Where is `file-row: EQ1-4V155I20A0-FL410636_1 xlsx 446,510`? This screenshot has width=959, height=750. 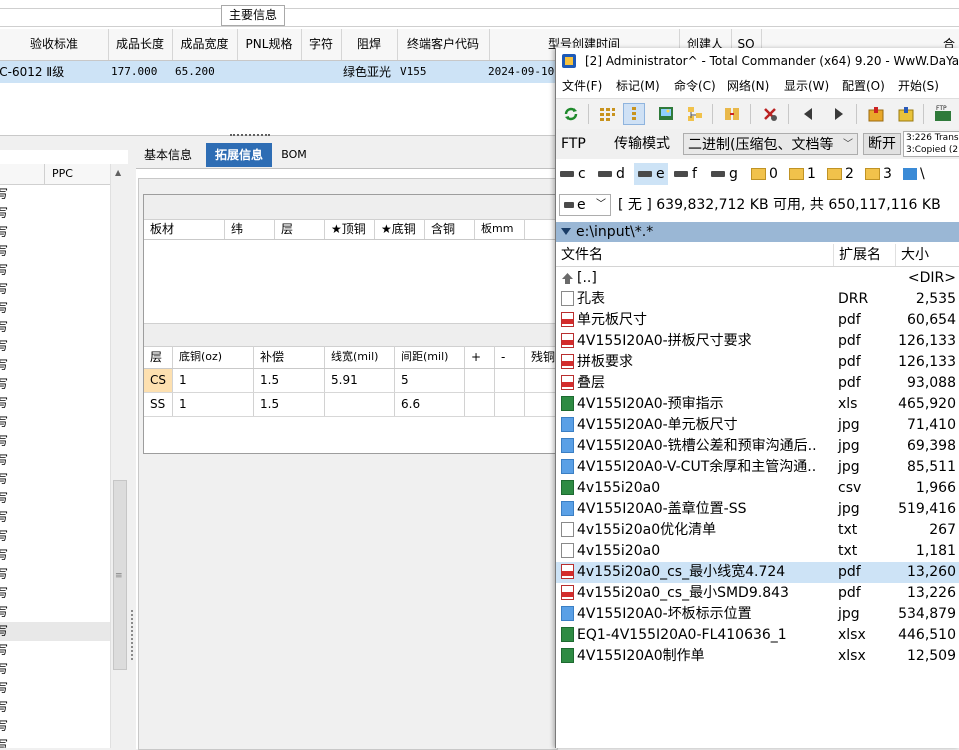 file-row: EQ1-4V155I20A0-FL410636_1 xlsx 446,510 is located at coordinates (757, 635).